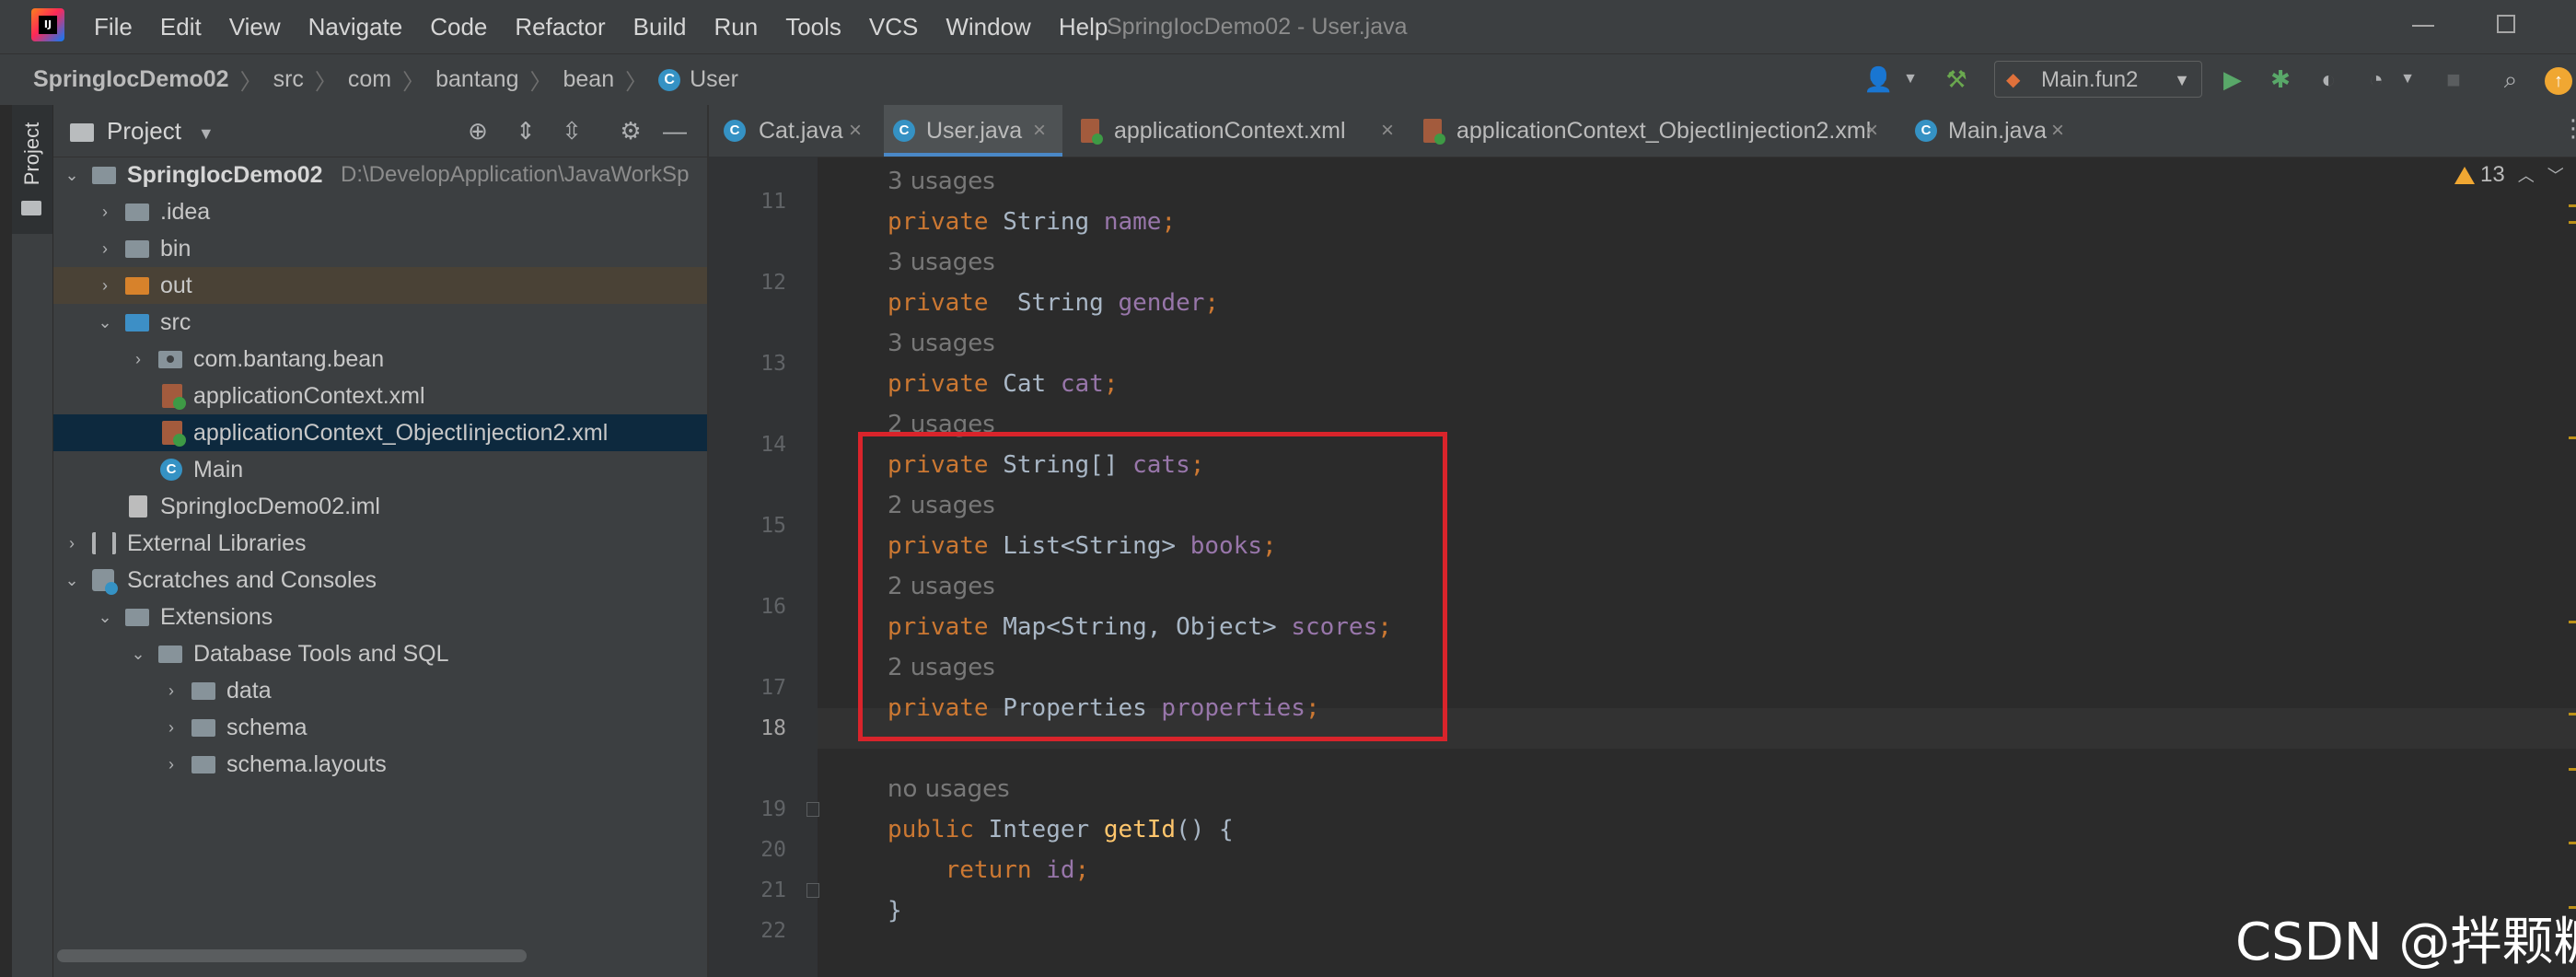 The height and width of the screenshot is (977, 2576). Describe the element at coordinates (1032, 222) in the screenshot. I see `code-line-11: private String name;` at that location.